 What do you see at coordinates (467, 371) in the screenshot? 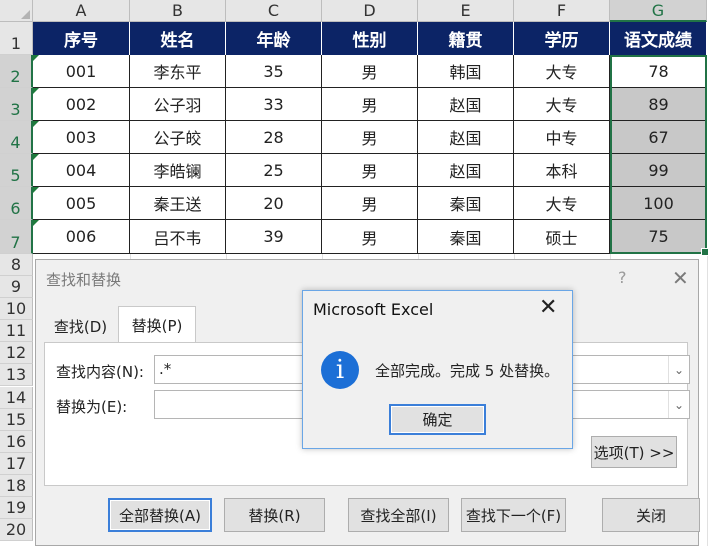
I see `message-text: 全部完成。完成 5 处替换。` at bounding box center [467, 371].